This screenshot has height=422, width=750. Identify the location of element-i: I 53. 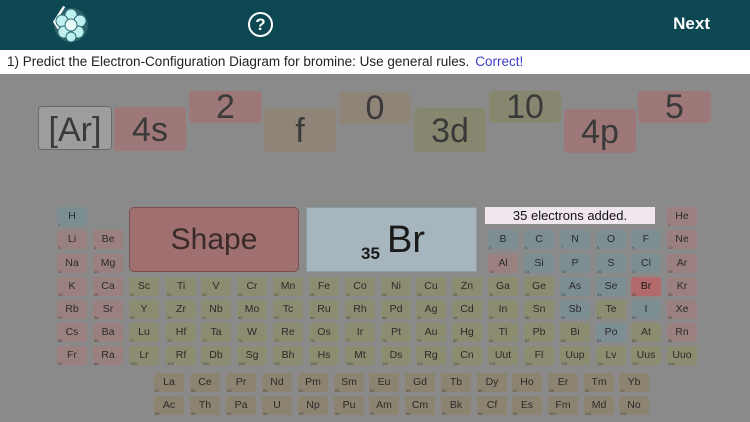
(646, 310).